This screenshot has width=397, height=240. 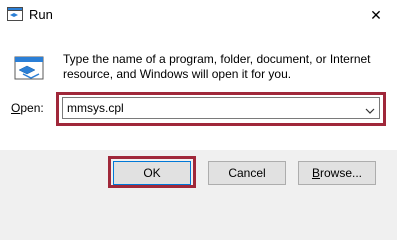 What do you see at coordinates (32, 108) in the screenshot?
I see `open-label-text: pen:` at bounding box center [32, 108].